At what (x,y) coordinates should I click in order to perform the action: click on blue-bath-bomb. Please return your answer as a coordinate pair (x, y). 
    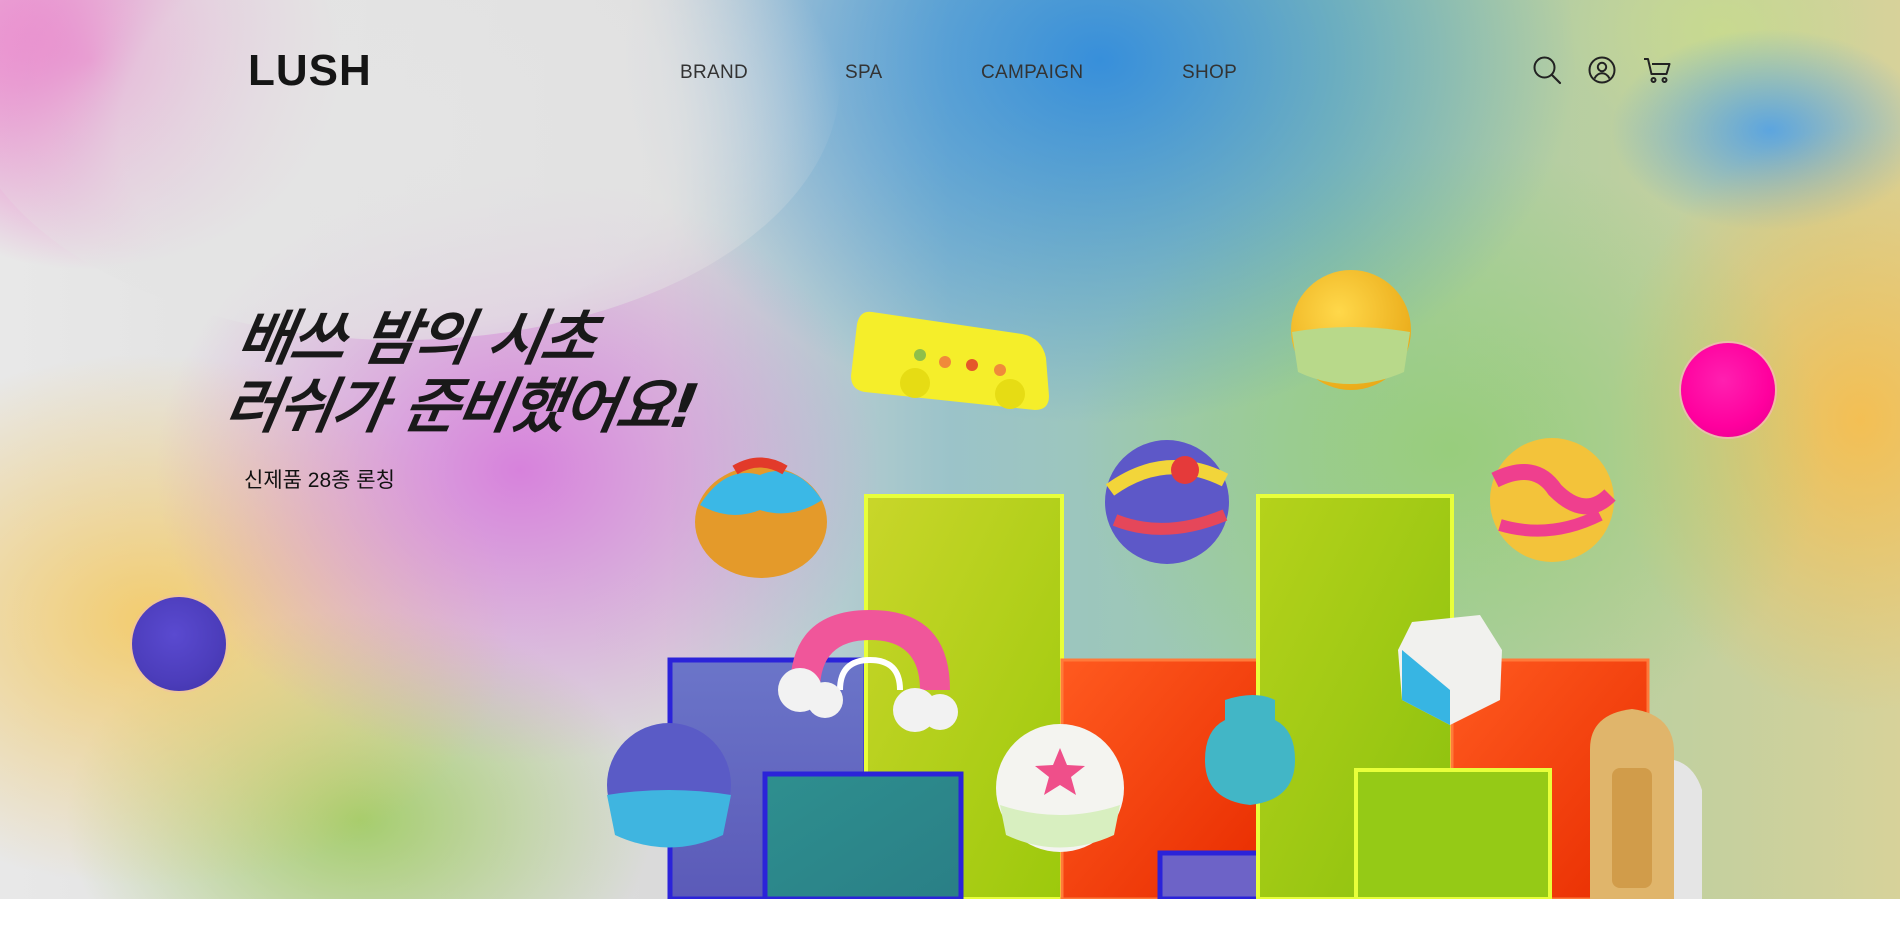
    Looking at the image, I should click on (669, 785).